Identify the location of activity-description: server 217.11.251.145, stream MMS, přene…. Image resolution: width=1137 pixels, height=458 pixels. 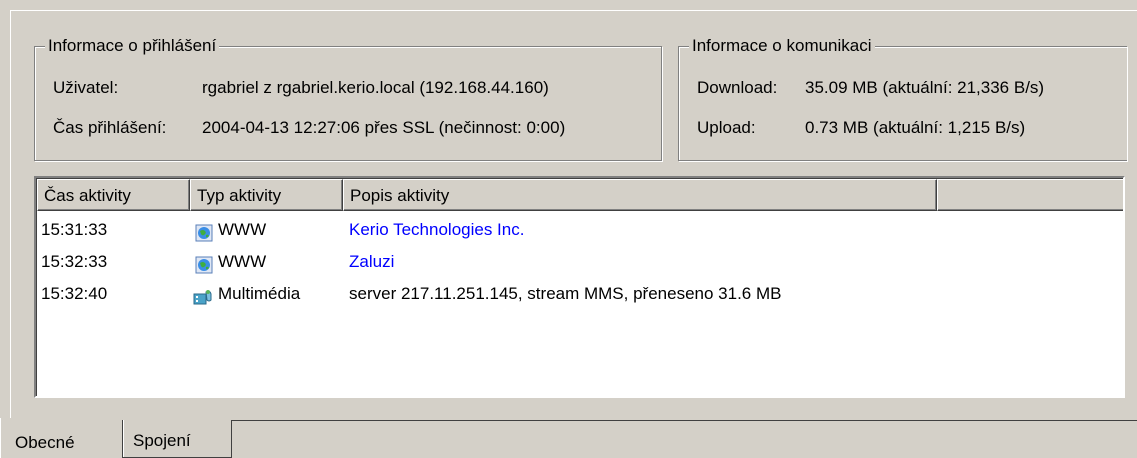
(565, 293).